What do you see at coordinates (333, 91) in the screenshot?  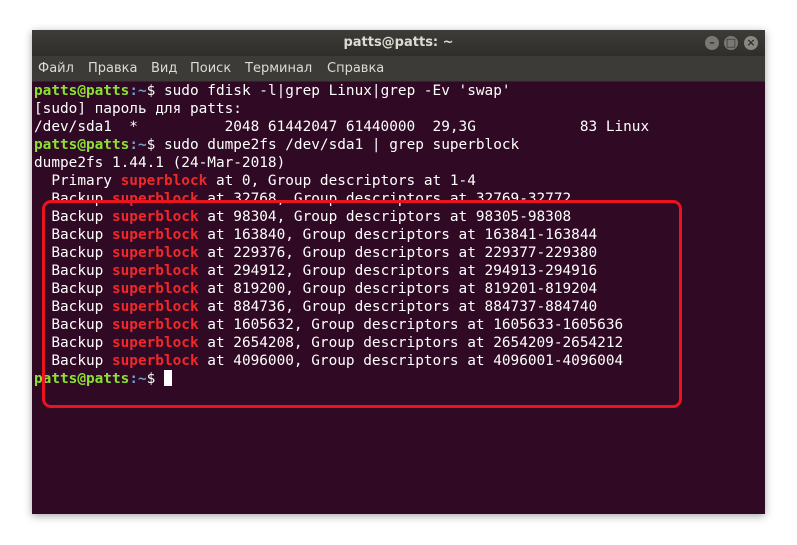 I see `command-text: sudo fdisk -l|grep Linux|grep -Ev 'swap'` at bounding box center [333, 91].